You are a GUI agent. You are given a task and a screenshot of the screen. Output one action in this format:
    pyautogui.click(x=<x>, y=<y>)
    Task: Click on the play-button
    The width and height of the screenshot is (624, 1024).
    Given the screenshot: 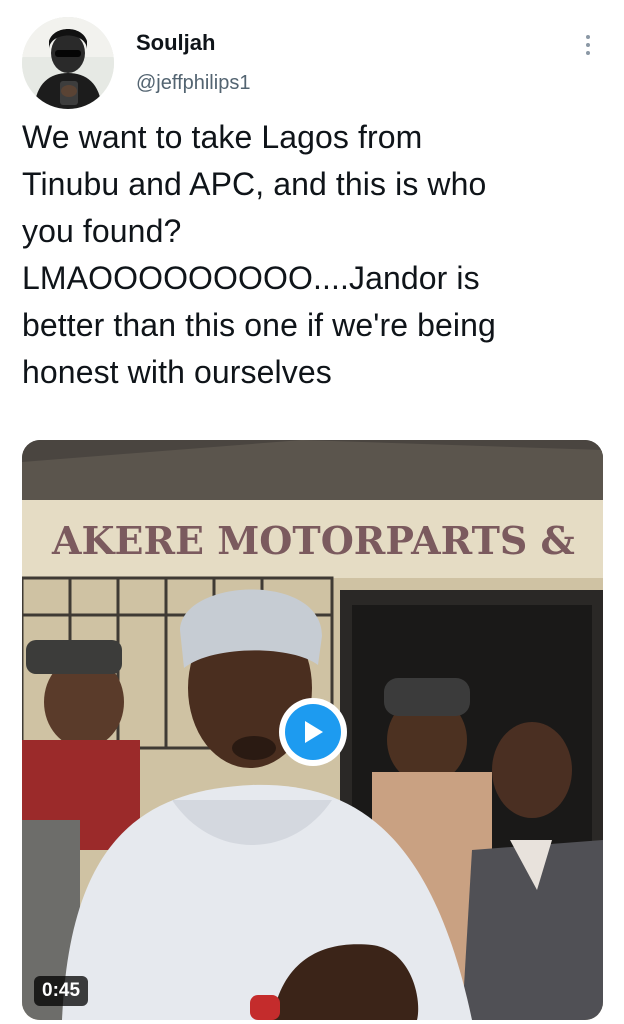 What is the action you would take?
    pyautogui.click(x=313, y=732)
    